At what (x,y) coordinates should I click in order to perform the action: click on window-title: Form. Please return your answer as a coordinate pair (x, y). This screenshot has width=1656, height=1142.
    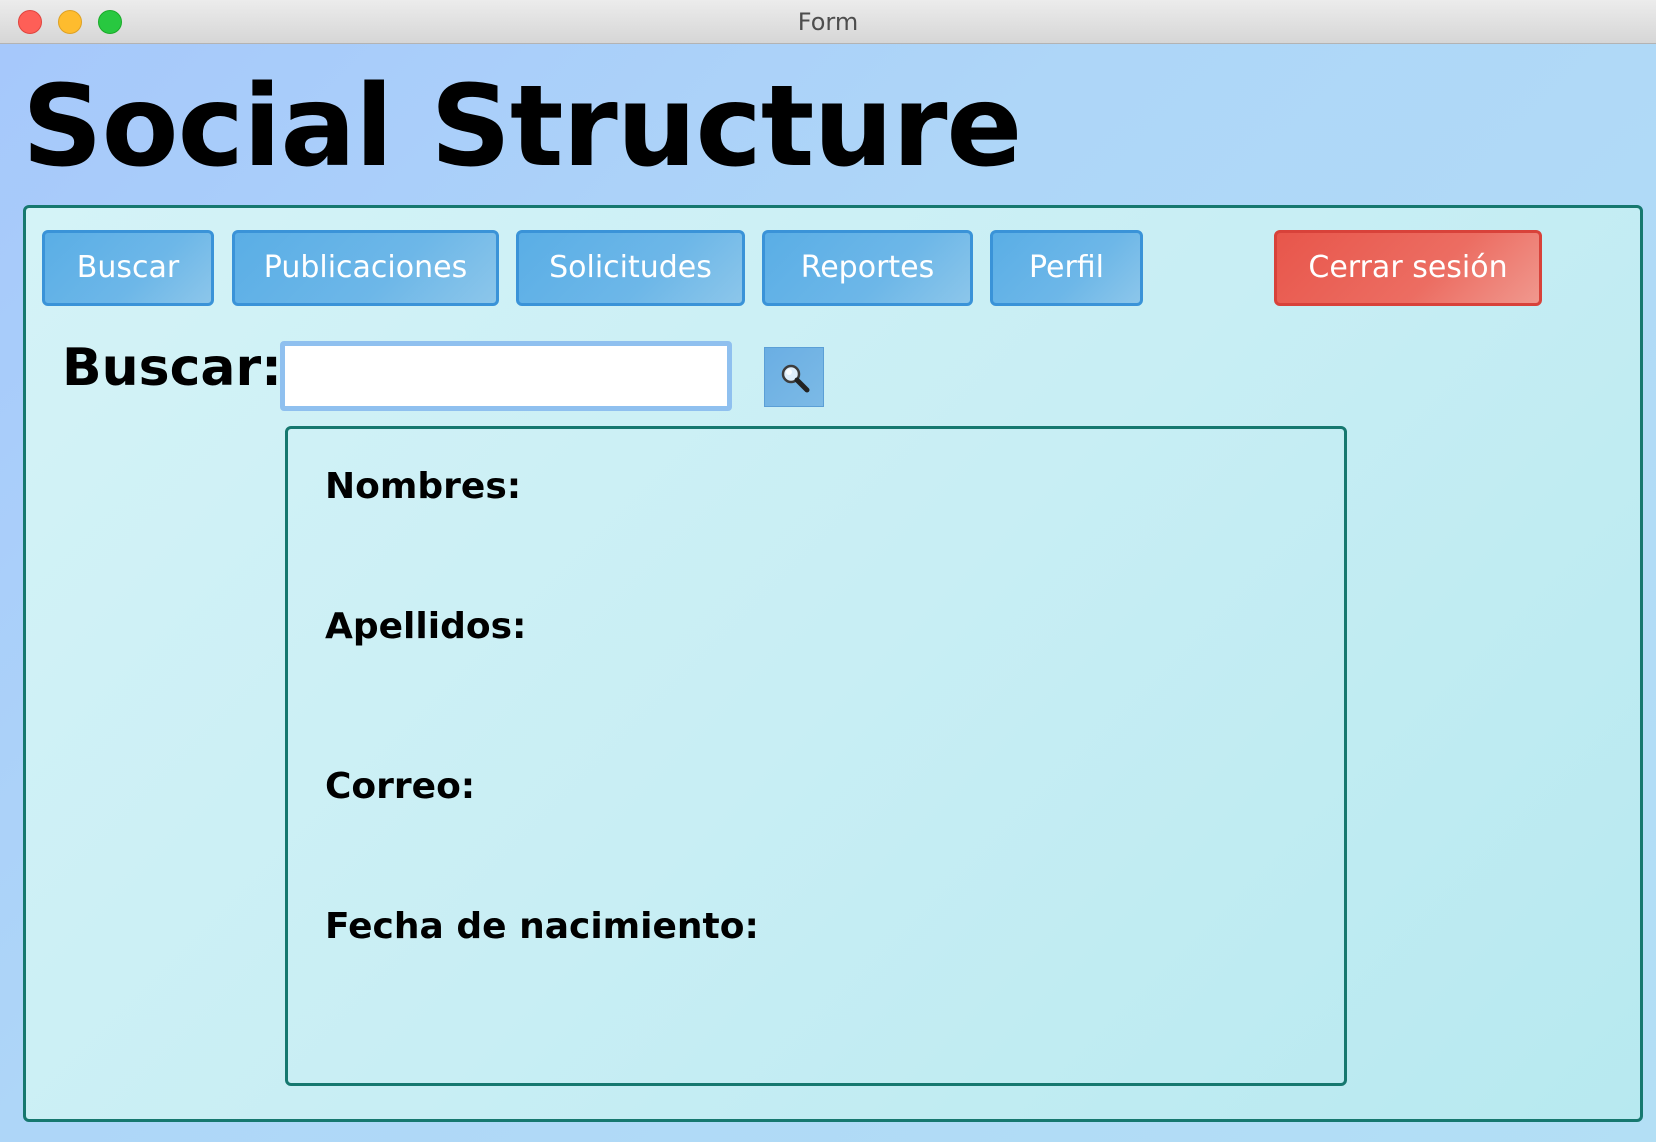
    Looking at the image, I should click on (828, 22).